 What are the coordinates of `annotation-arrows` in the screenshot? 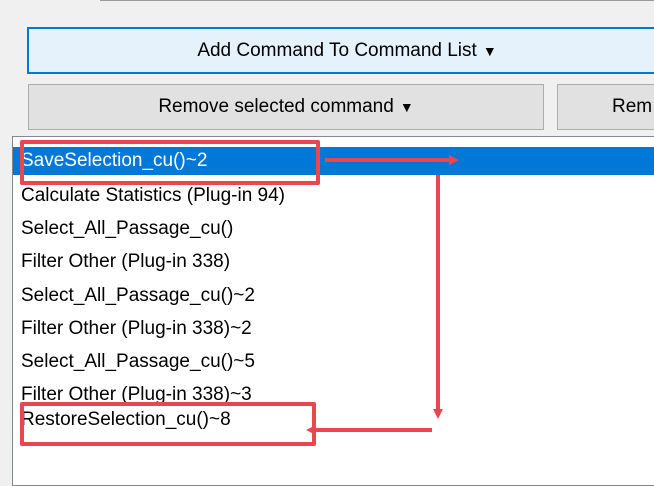 It's located at (382, 295).